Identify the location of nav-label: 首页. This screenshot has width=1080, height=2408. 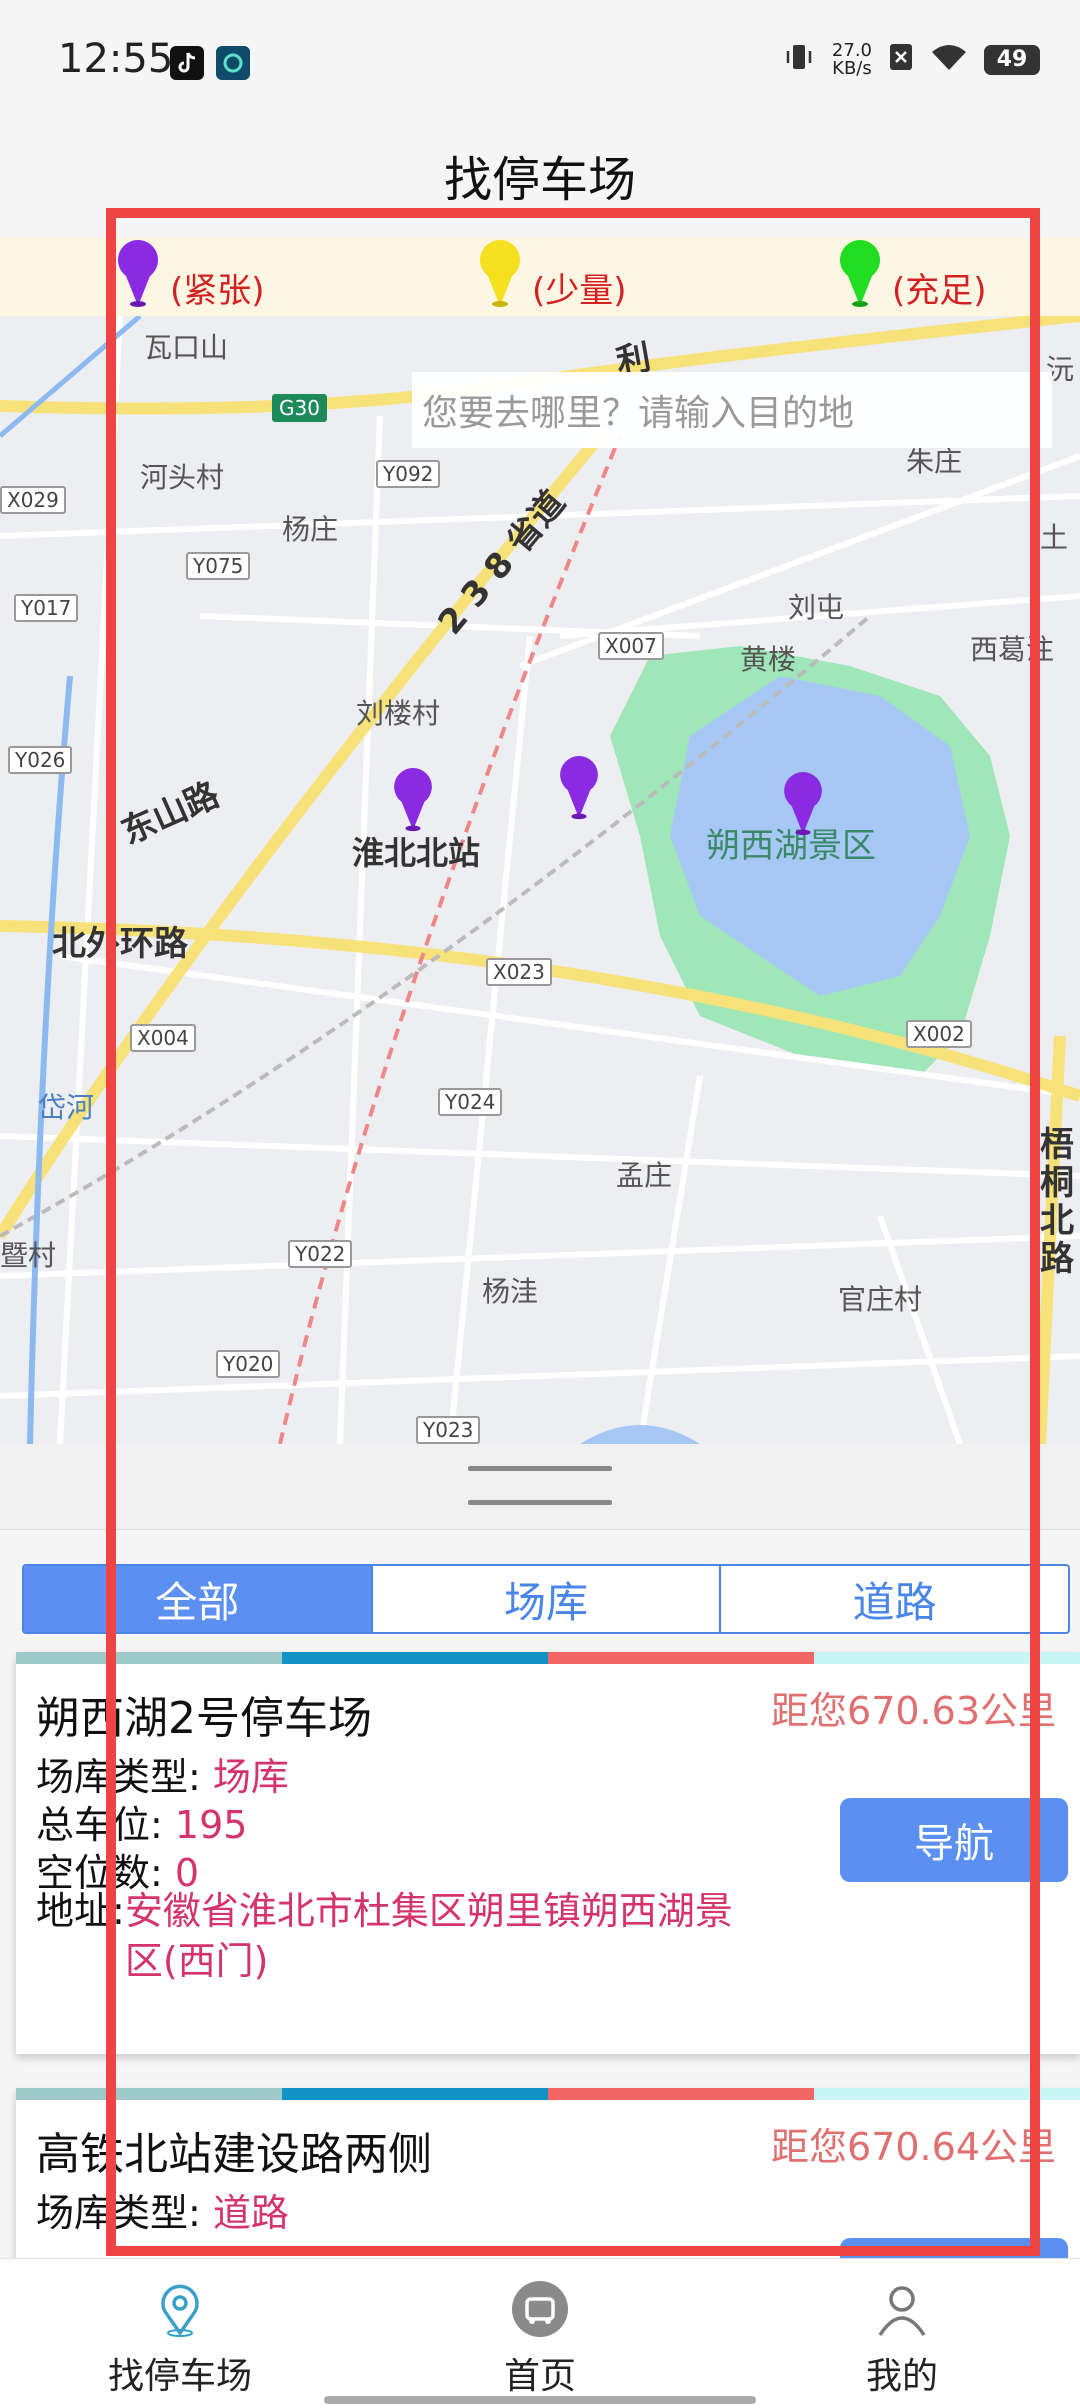
(539, 2376).